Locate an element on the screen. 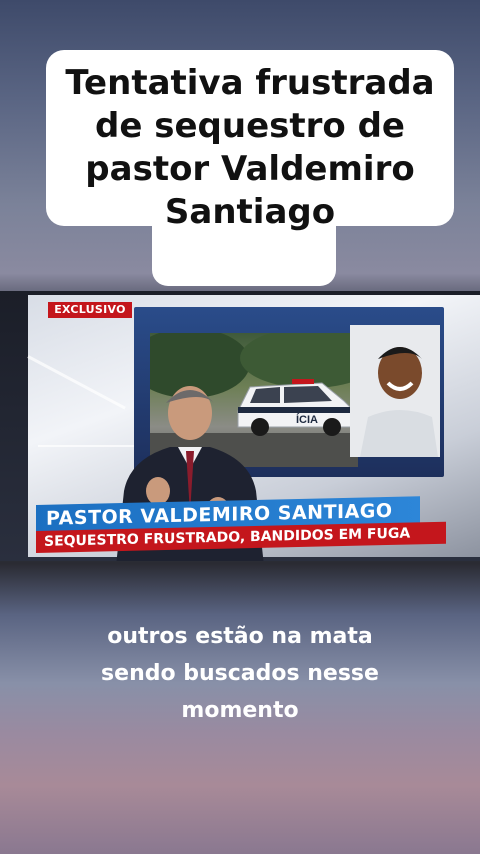 This screenshot has width=480, height=854. police-car-label: ÍCIA is located at coordinates (307, 419).